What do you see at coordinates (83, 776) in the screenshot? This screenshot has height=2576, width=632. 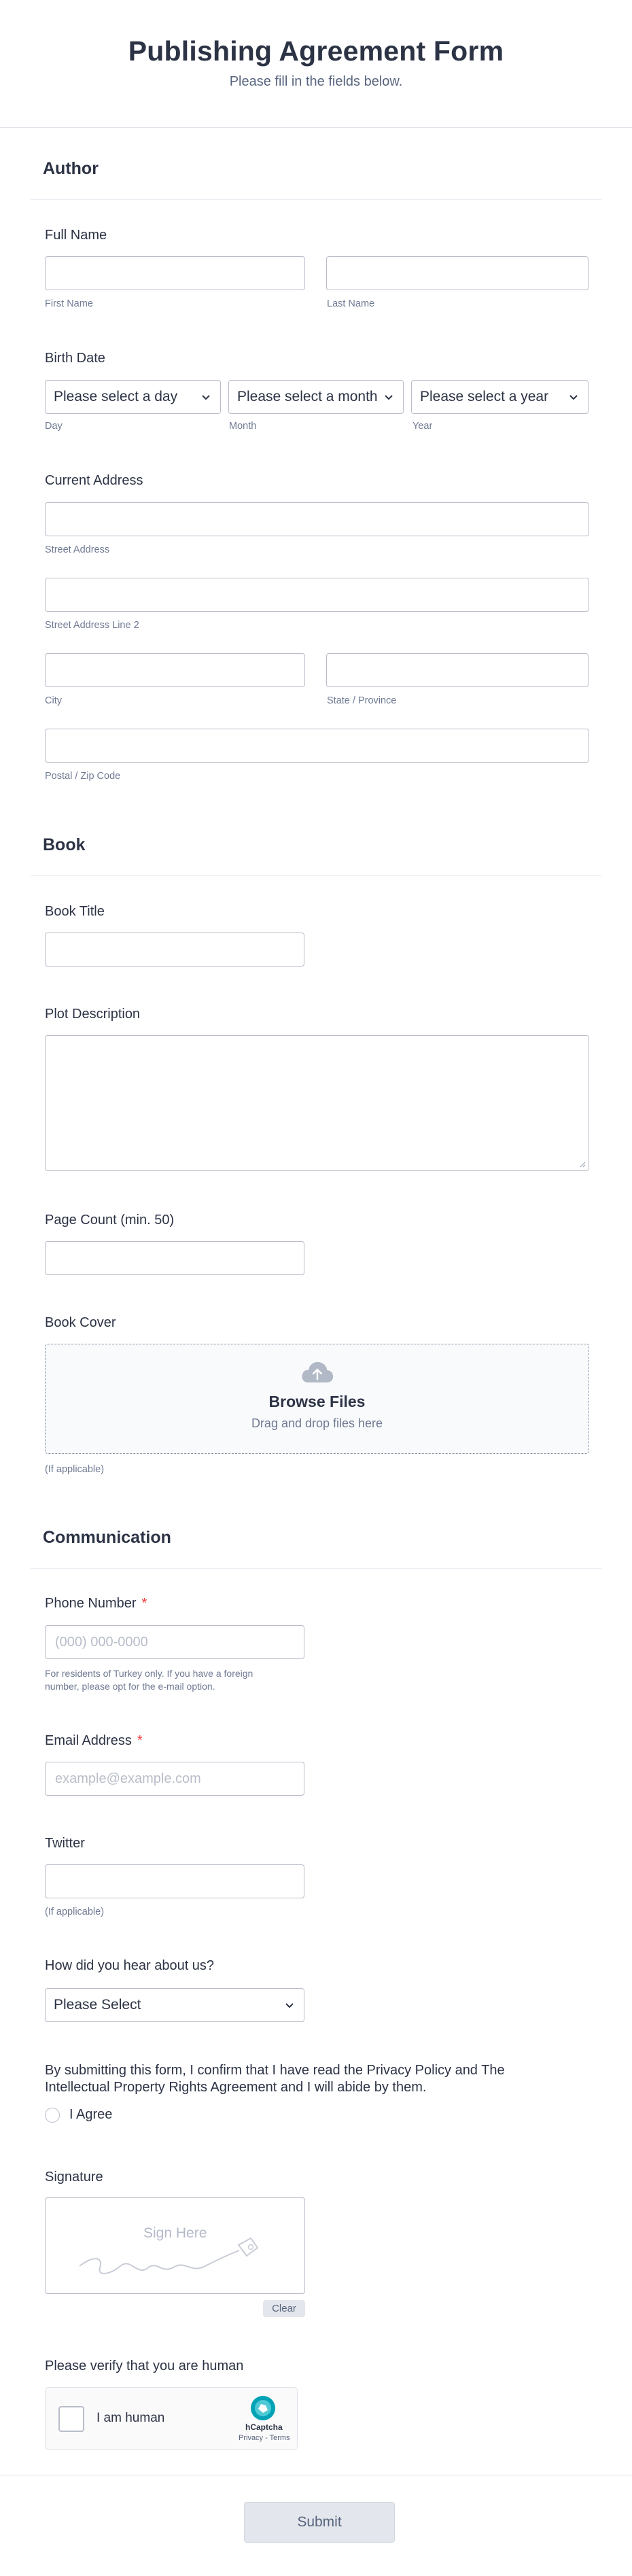 I see `postal-code-sublabel: Postal / Zip Code` at bounding box center [83, 776].